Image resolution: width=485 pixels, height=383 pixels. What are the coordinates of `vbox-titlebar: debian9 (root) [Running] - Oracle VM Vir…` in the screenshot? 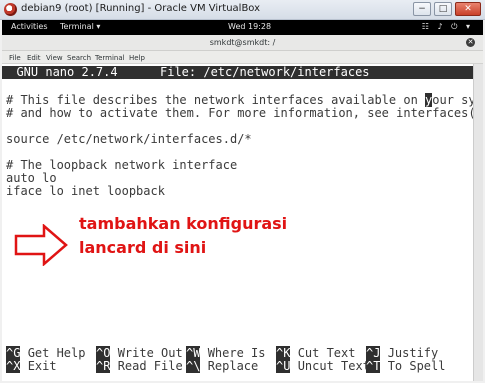 It's located at (242, 10).